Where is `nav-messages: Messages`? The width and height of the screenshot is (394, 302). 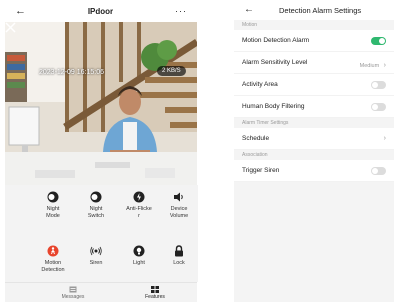
nav-messages: Messages is located at coordinates (73, 293).